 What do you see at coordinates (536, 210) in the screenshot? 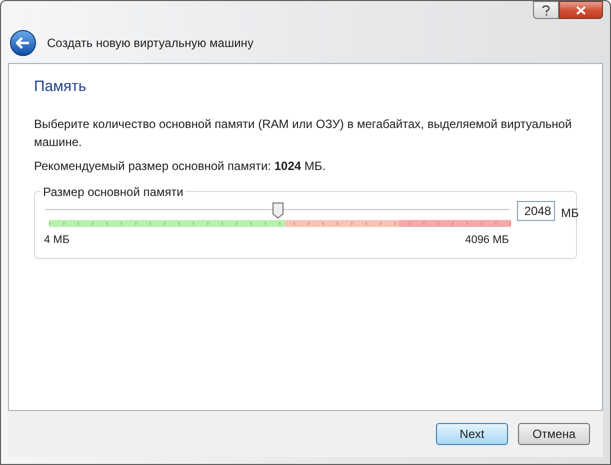
I see `memory-input: 2048` at bounding box center [536, 210].